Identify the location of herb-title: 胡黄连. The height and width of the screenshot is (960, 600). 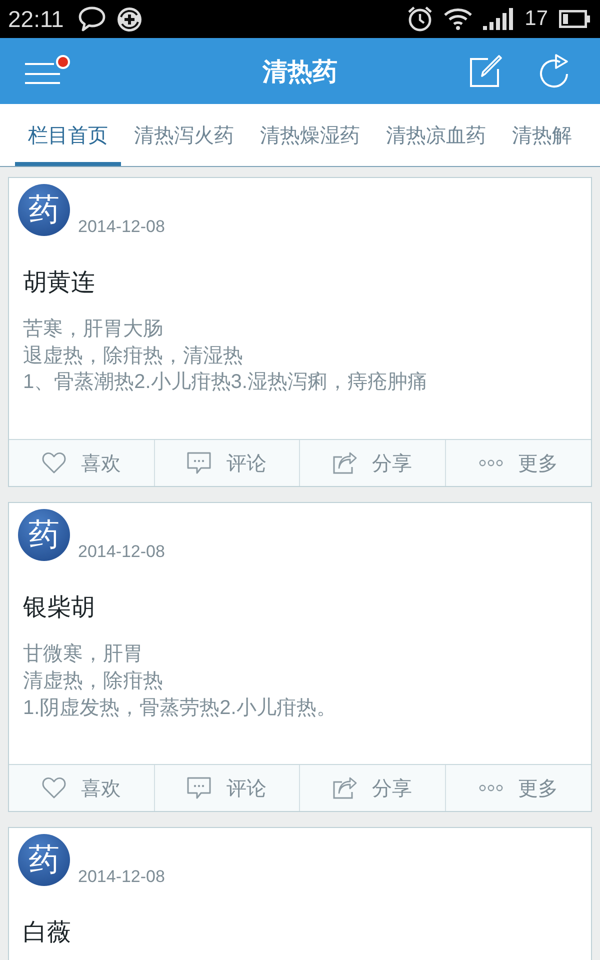
(59, 283).